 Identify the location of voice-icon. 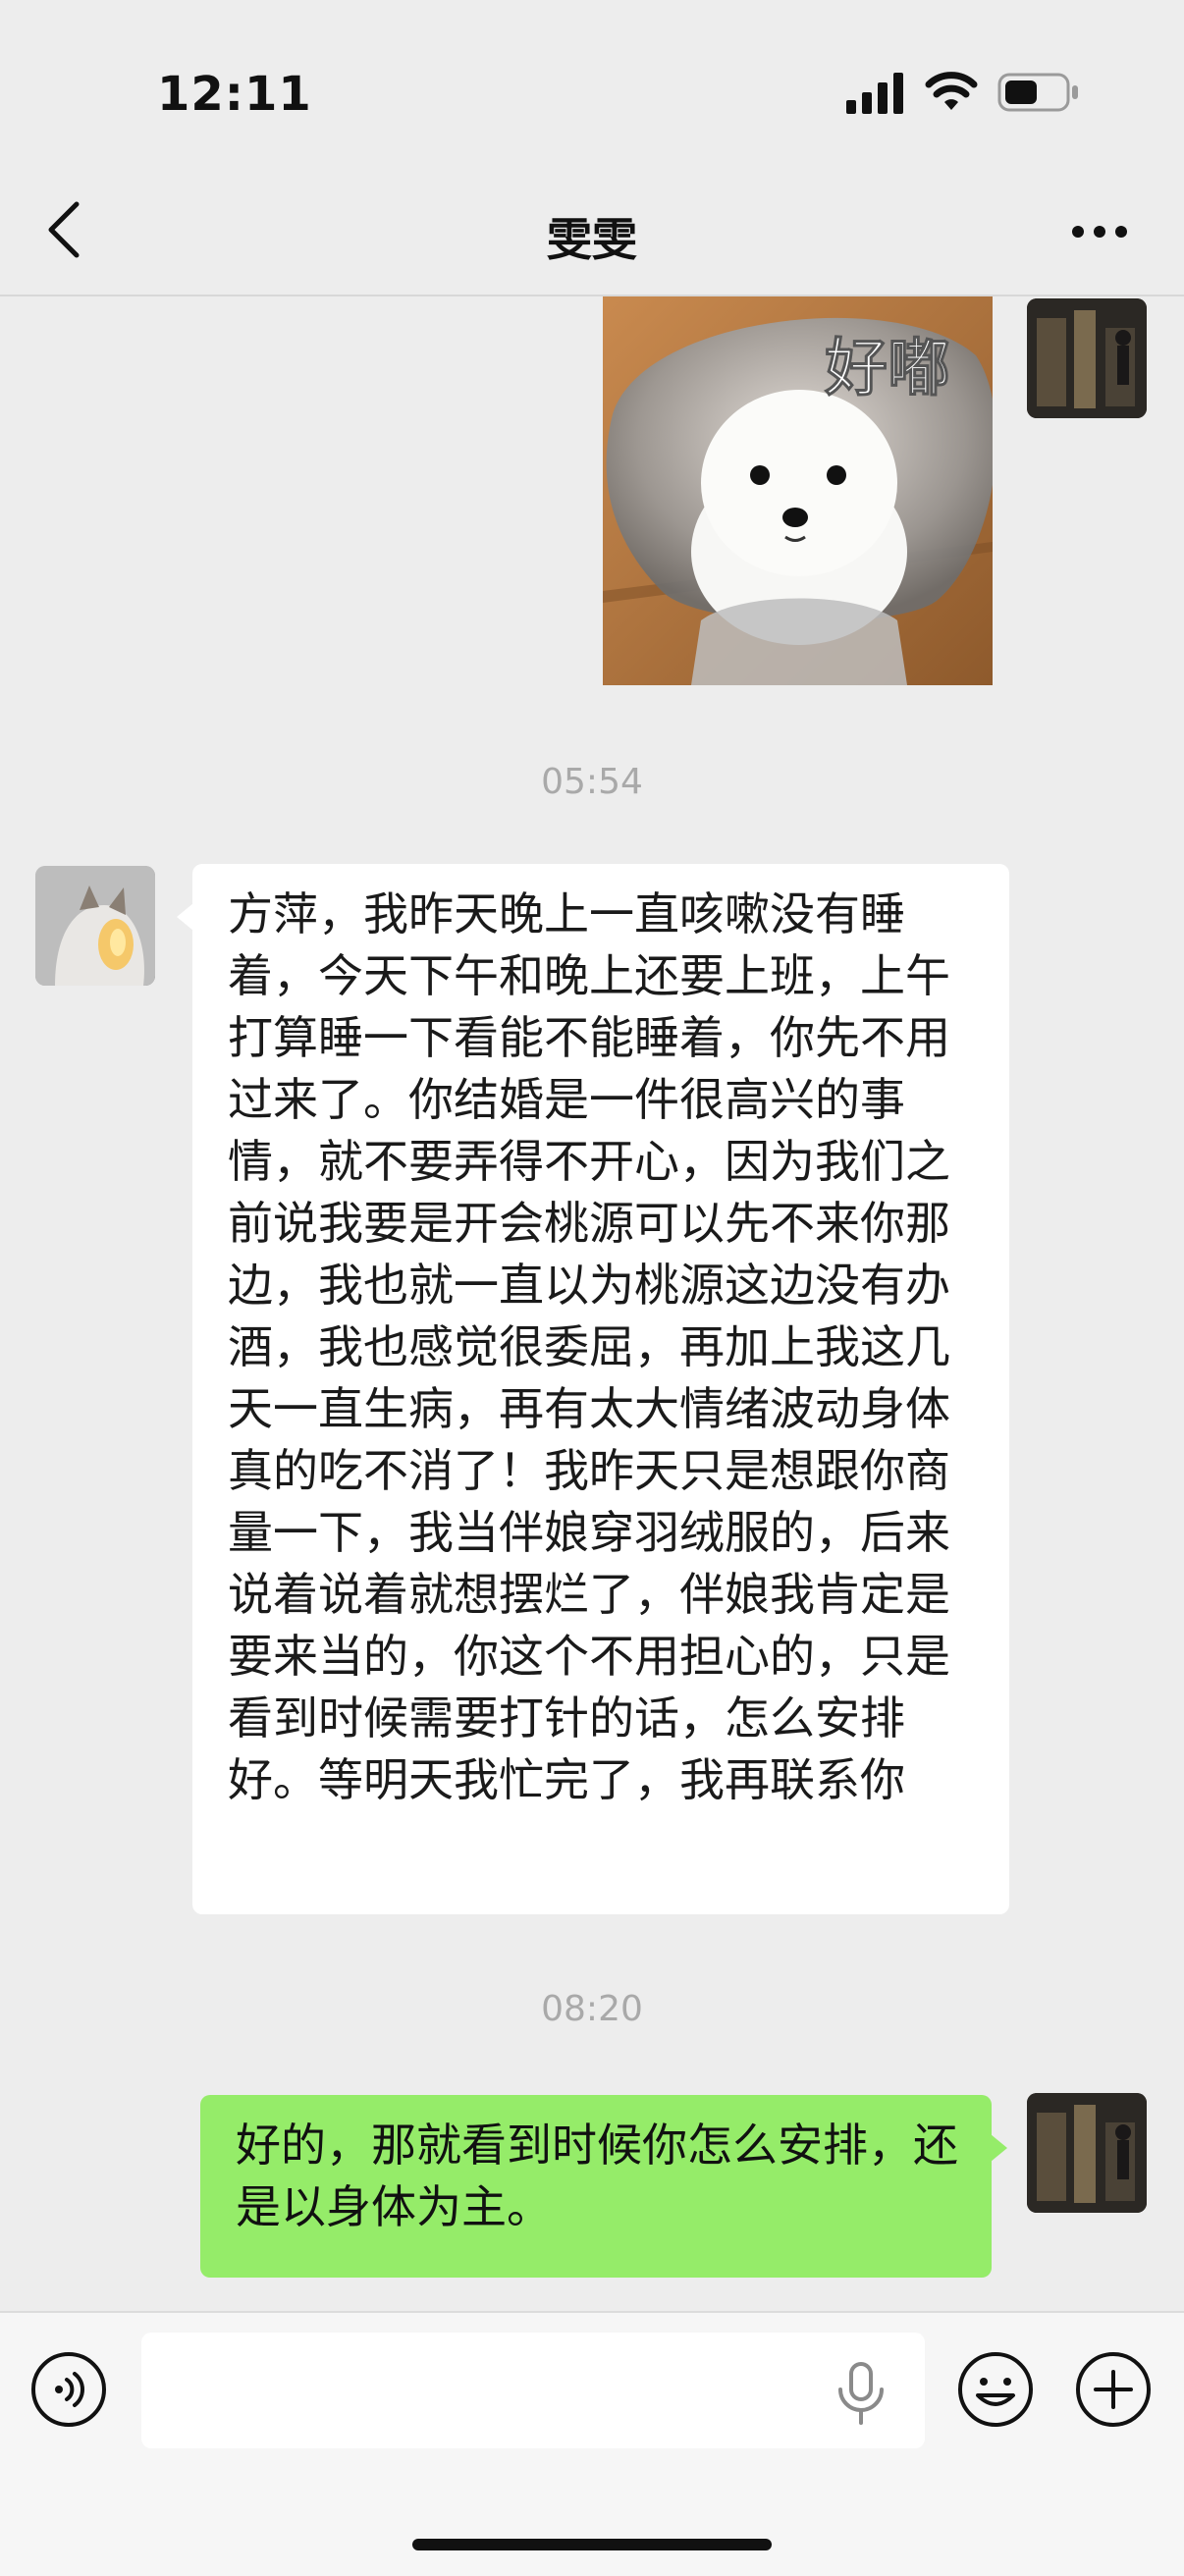
(68, 2389).